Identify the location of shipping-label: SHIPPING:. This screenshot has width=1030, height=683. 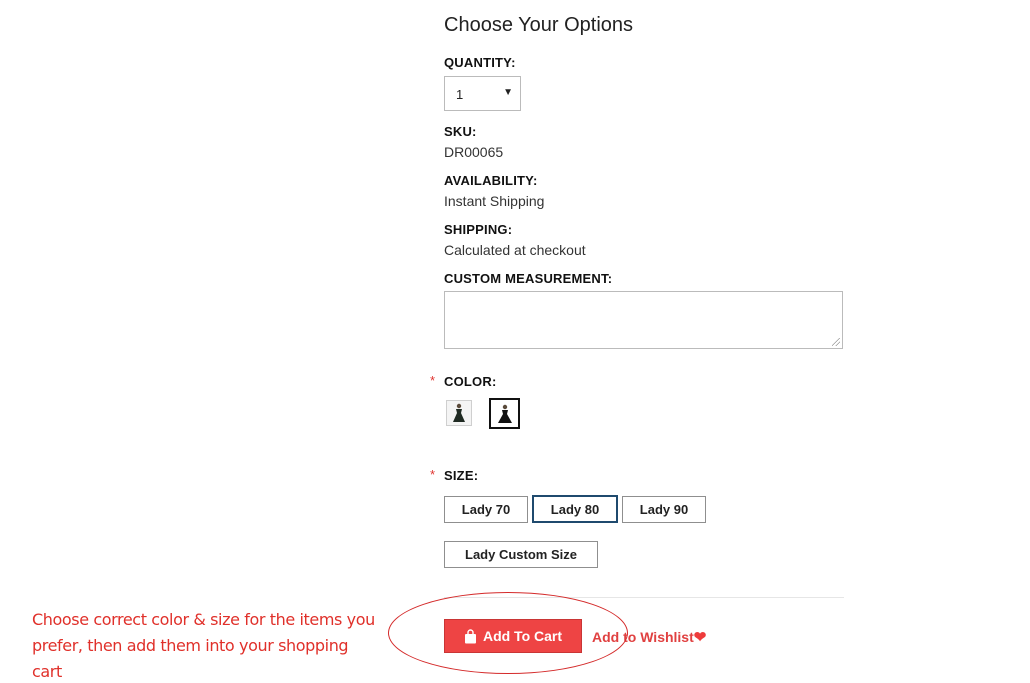
(478, 229).